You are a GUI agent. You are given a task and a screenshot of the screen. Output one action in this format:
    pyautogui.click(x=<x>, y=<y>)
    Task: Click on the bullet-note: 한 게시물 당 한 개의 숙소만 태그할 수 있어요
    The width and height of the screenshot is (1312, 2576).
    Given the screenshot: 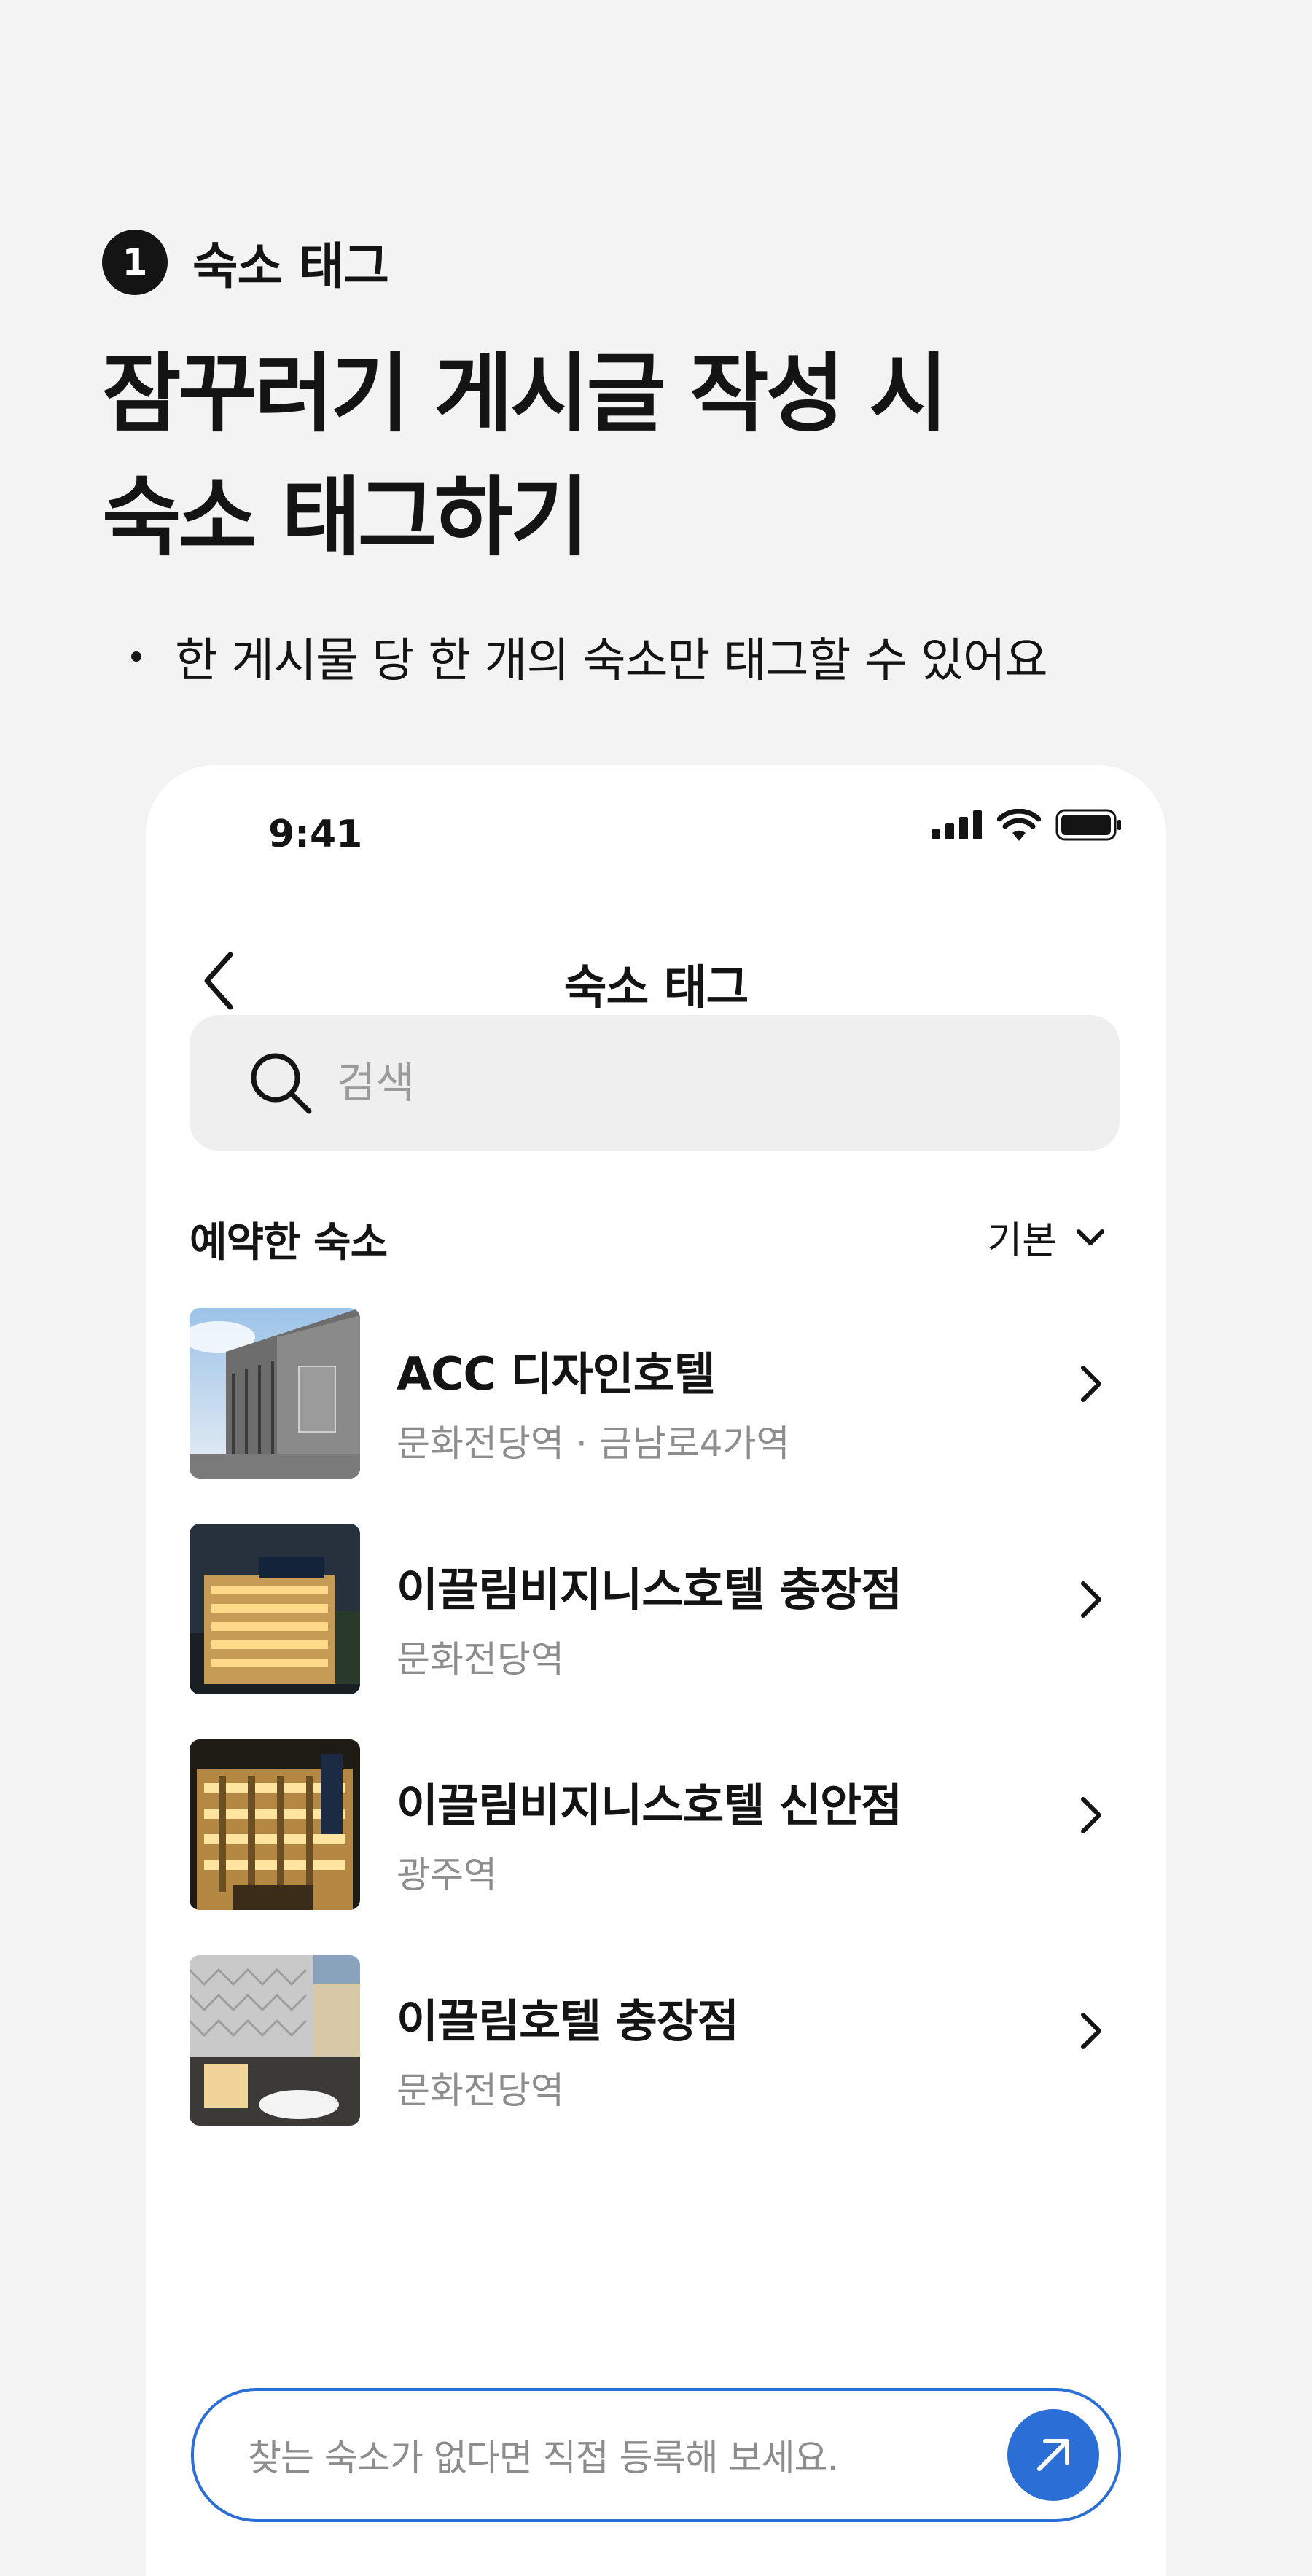 What is the action you would take?
    pyautogui.click(x=590, y=656)
    